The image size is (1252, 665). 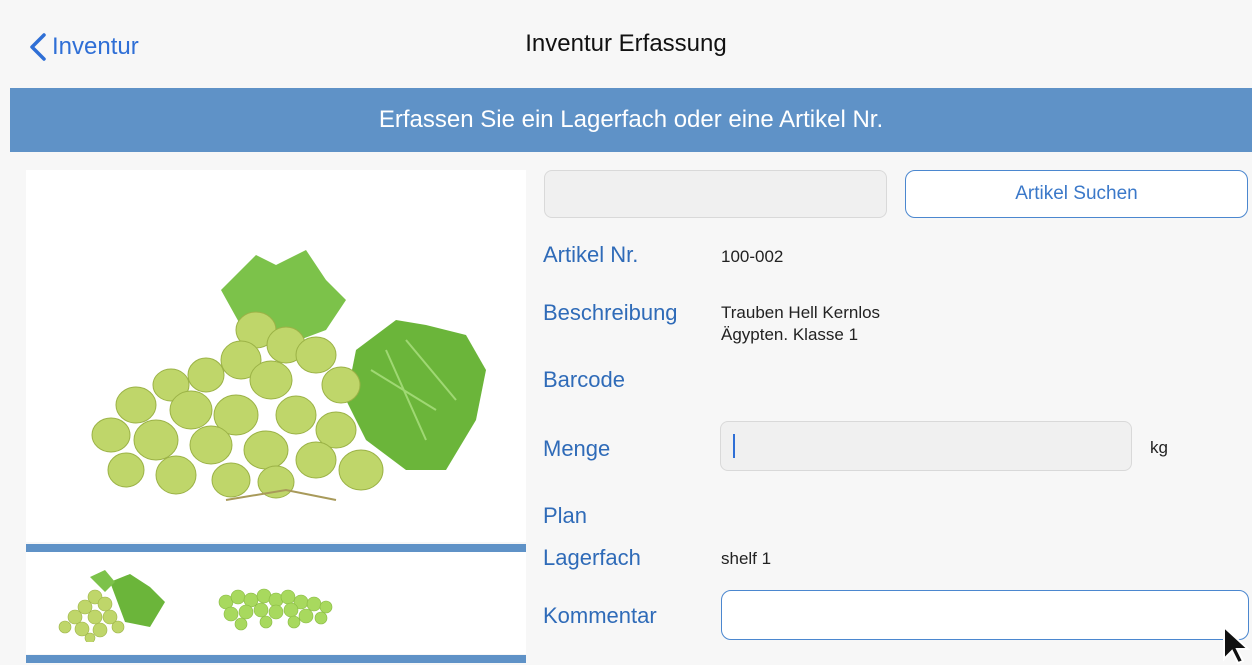 I want to click on beschreibung-line-1: Trauben Hell Kernlos, so click(x=801, y=312).